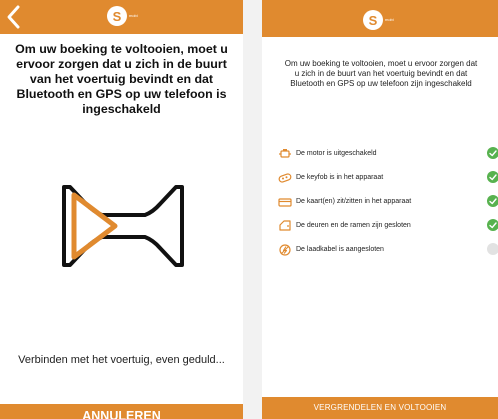 The height and width of the screenshot is (419, 498). I want to click on cancel-button: ANNULEREN, so click(121, 411).